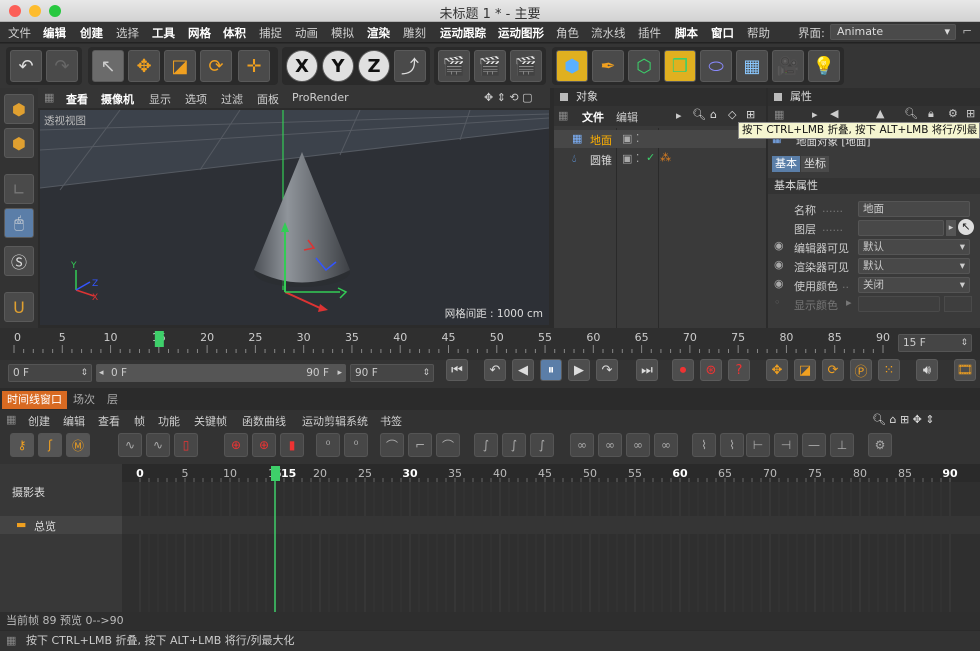 Image resolution: width=980 pixels, height=651 pixels. What do you see at coordinates (374, 66) in the screenshot?
I see `z-axis-button: Z` at bounding box center [374, 66].